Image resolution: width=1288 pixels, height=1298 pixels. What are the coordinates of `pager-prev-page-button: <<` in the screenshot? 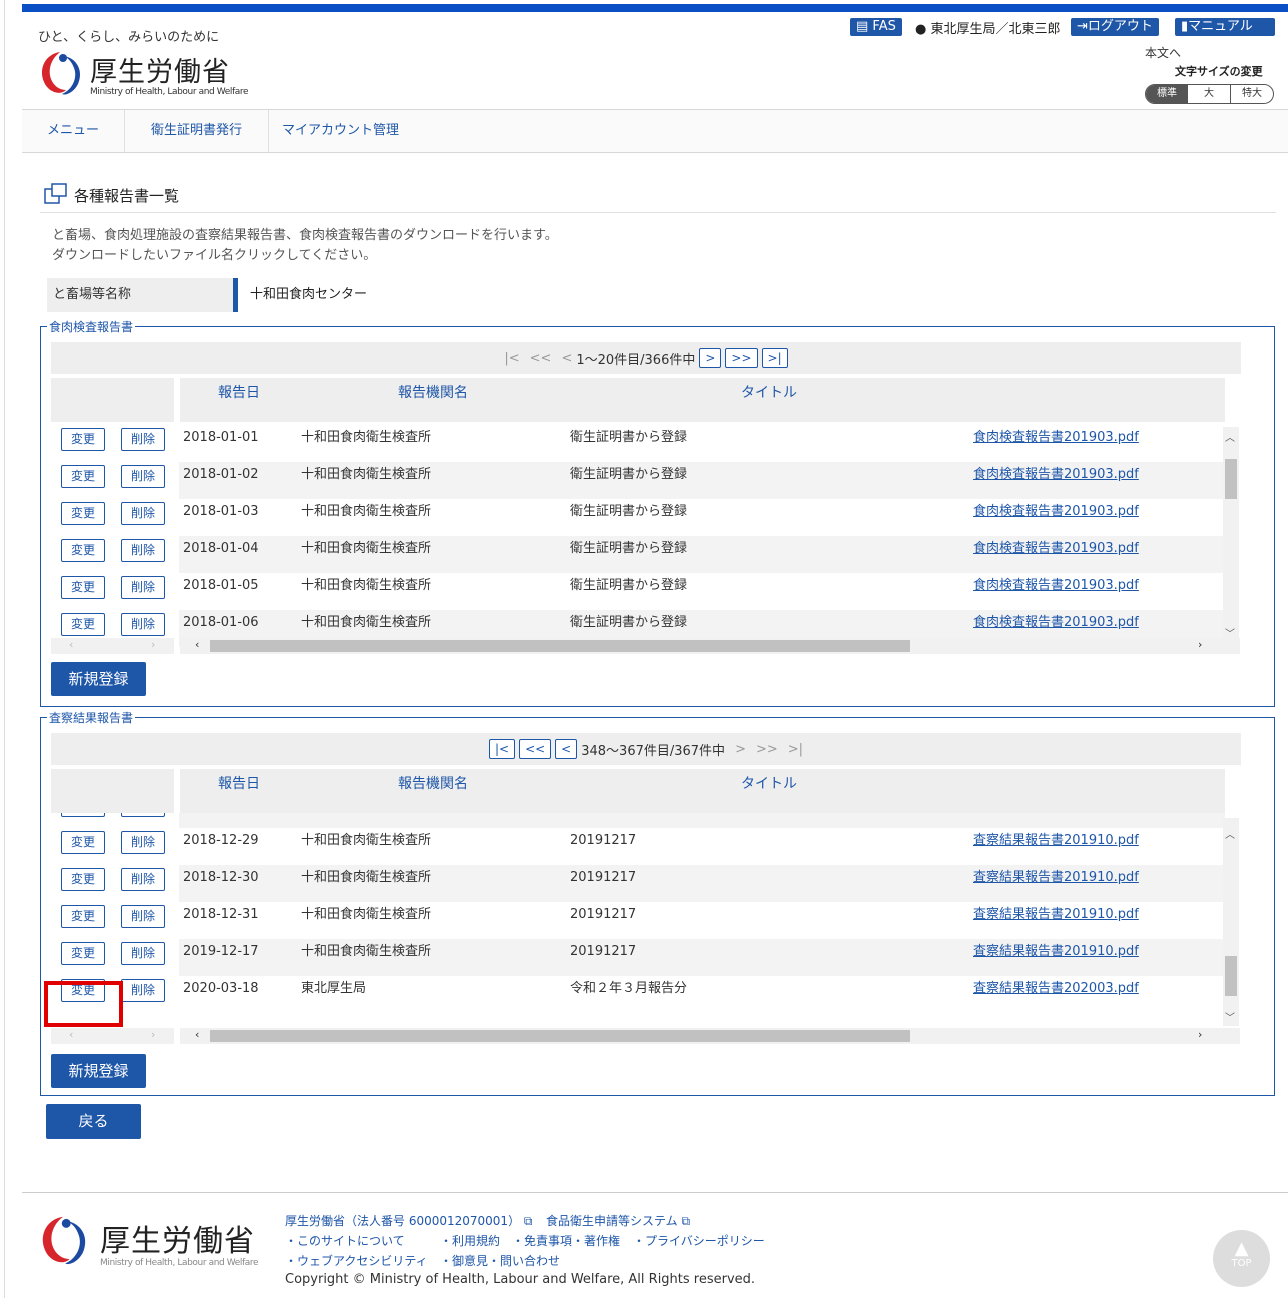 It's located at (535, 749).